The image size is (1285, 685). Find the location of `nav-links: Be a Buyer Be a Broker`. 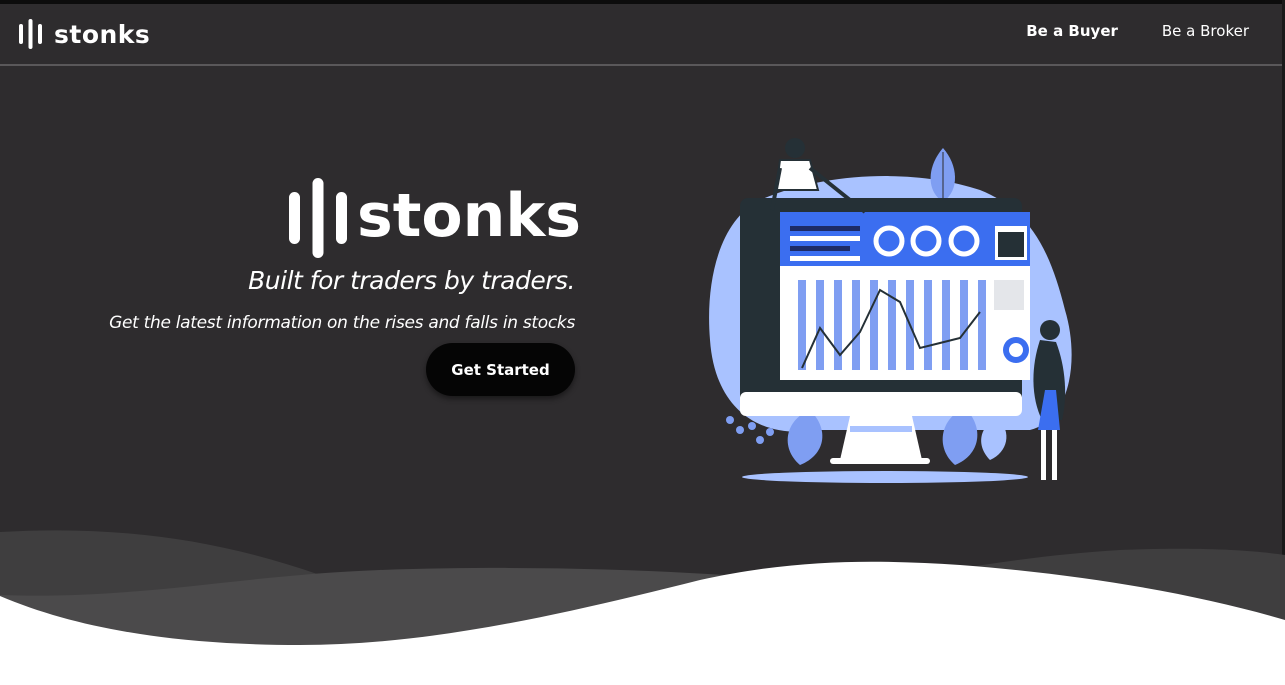

nav-links: Be a Buyer Be a Broker is located at coordinates (1137, 31).